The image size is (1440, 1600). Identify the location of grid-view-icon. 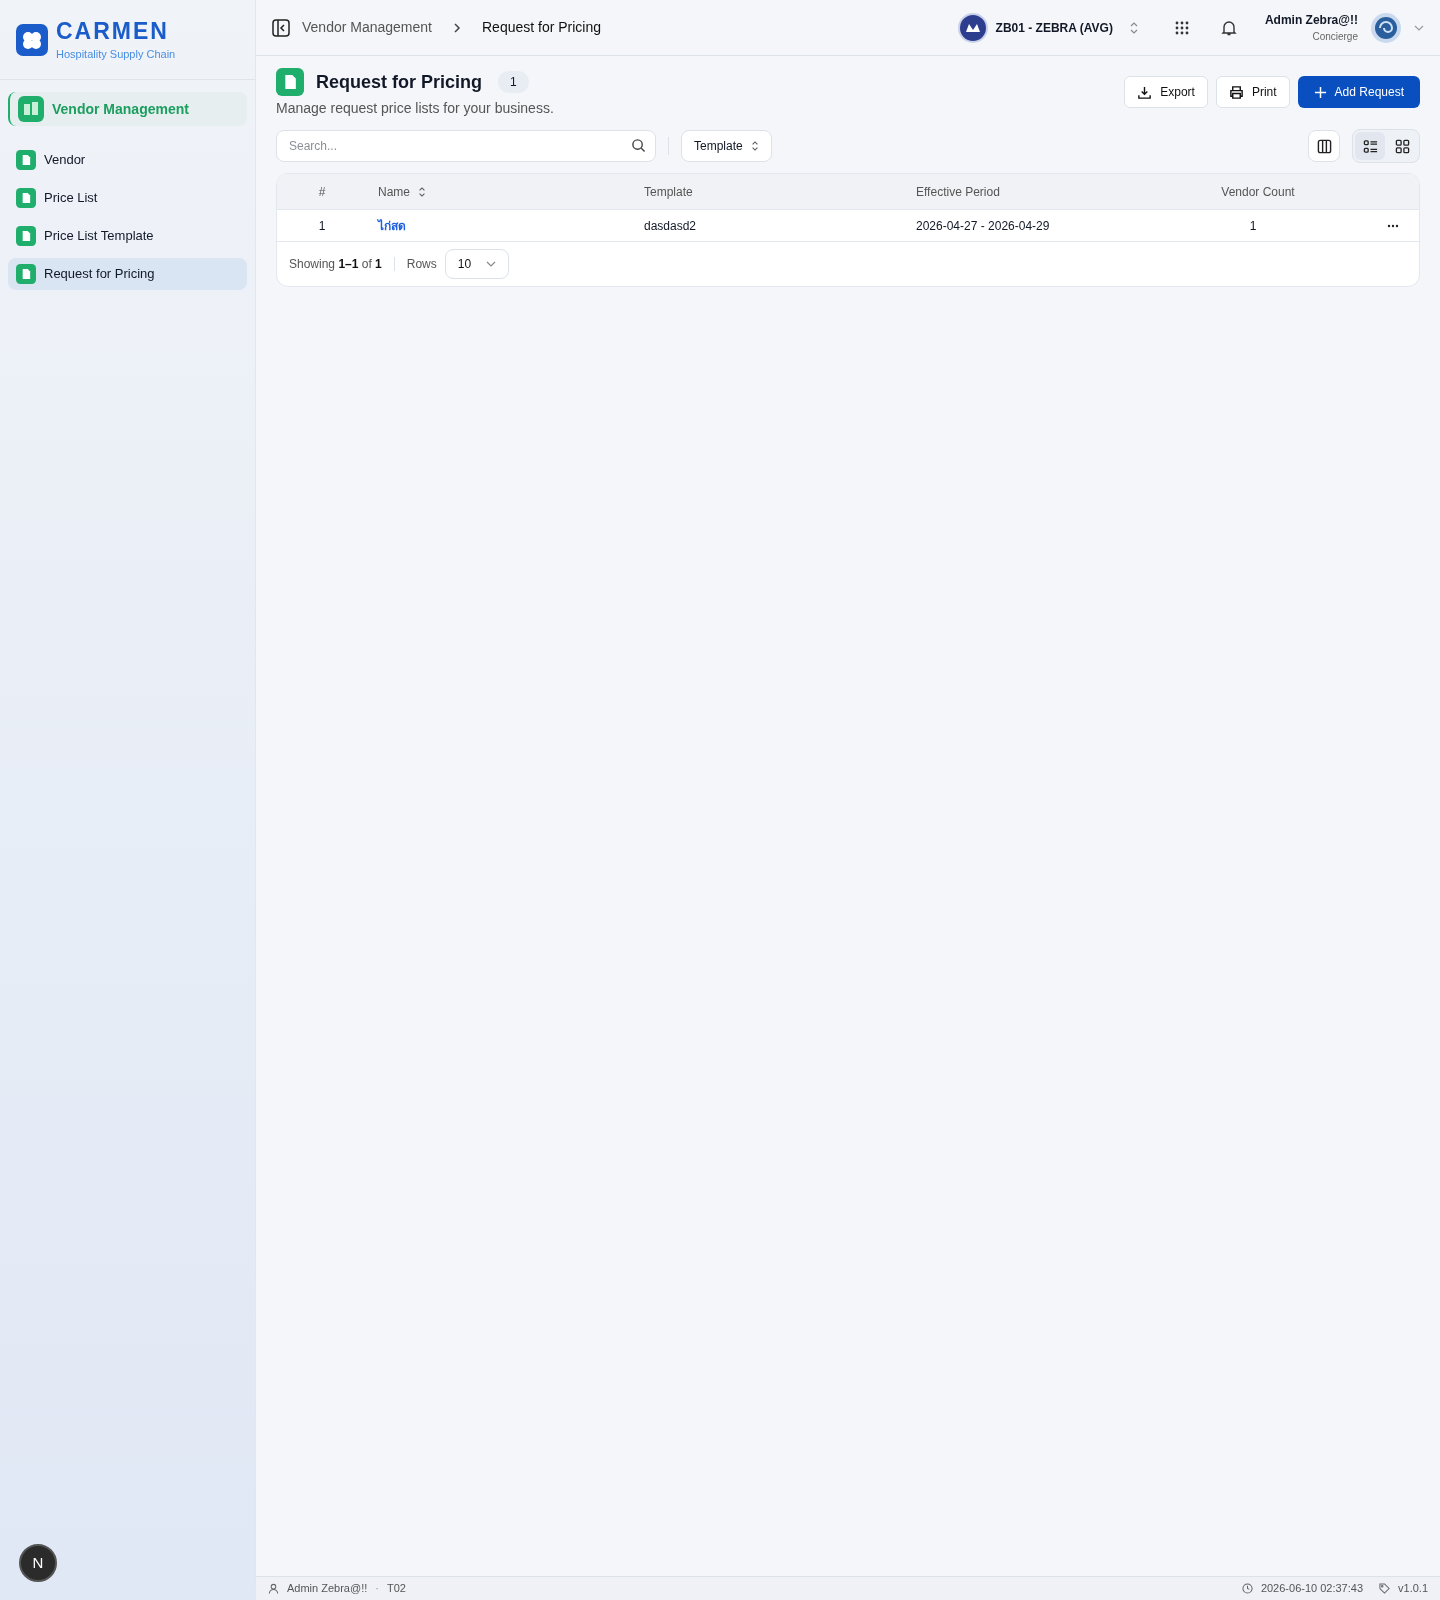
(1402, 146).